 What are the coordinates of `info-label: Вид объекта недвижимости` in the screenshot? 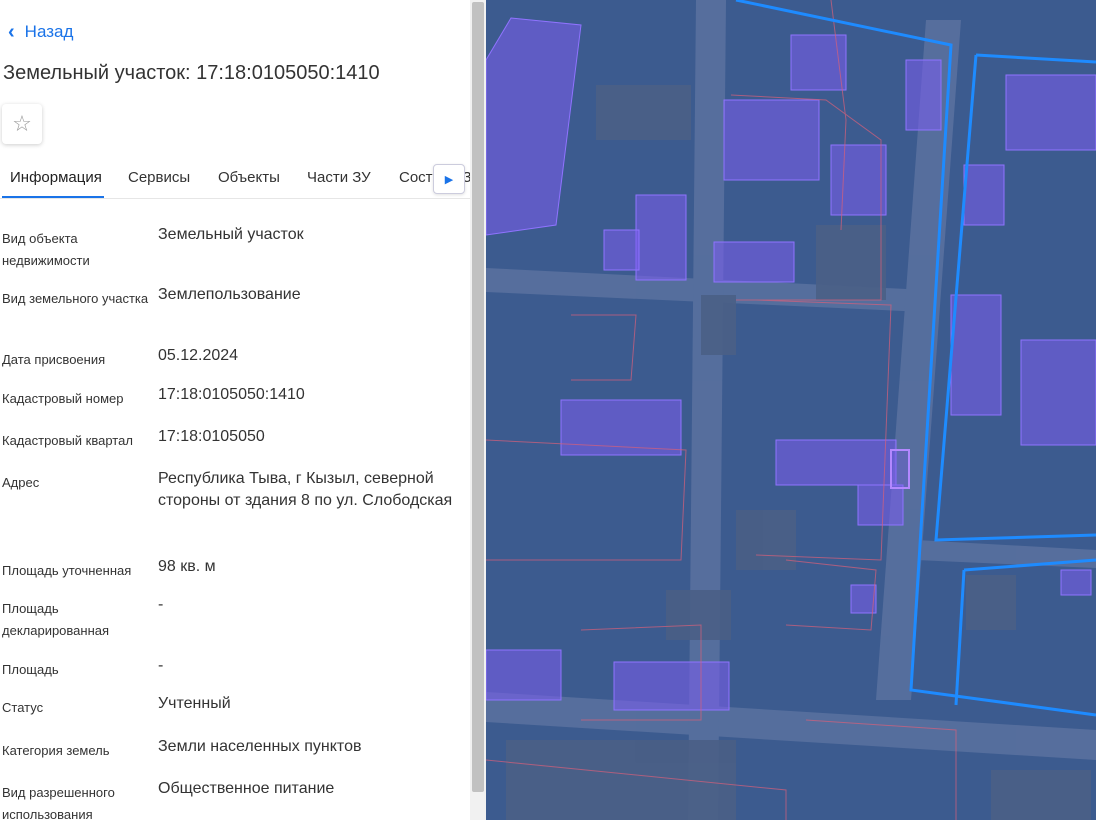 It's located at (46, 249).